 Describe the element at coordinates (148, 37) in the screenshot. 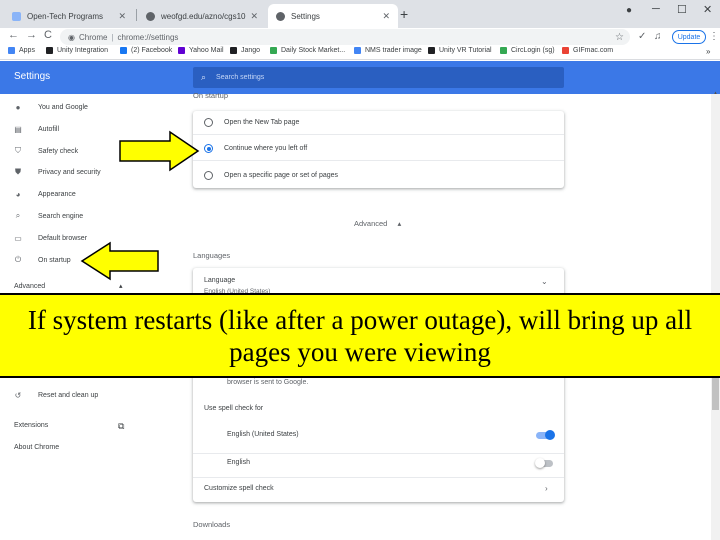

I see `address-url: chrome://settings` at that location.